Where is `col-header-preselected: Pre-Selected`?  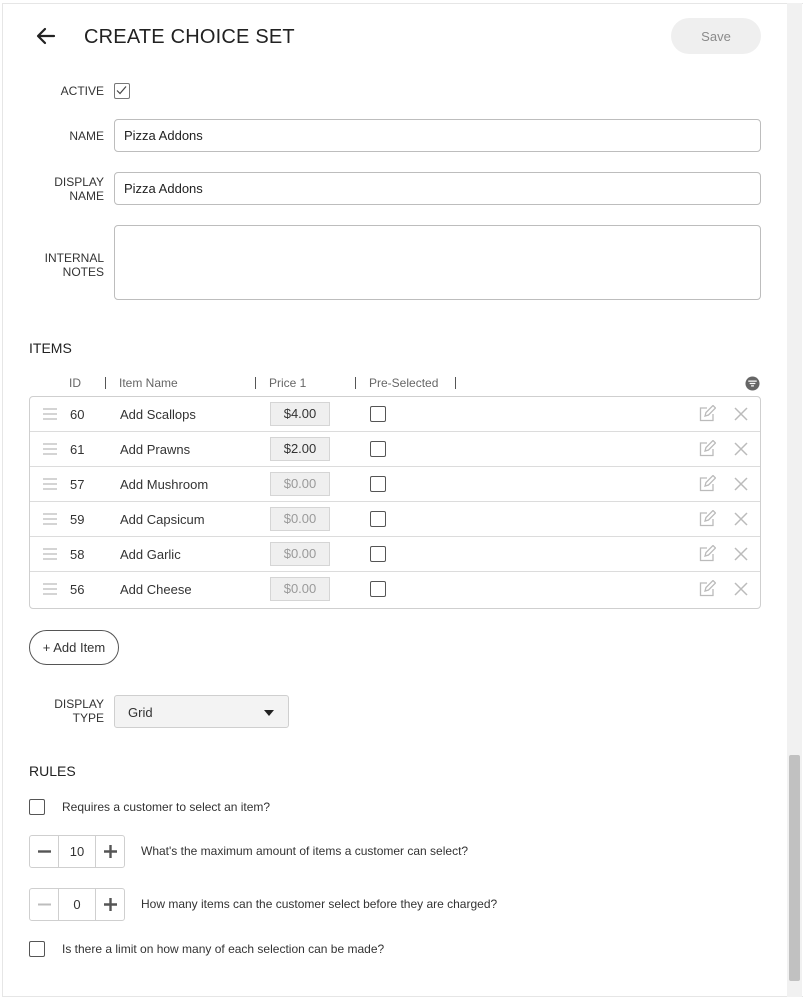 col-header-preselected: Pre-Selected is located at coordinates (403, 383).